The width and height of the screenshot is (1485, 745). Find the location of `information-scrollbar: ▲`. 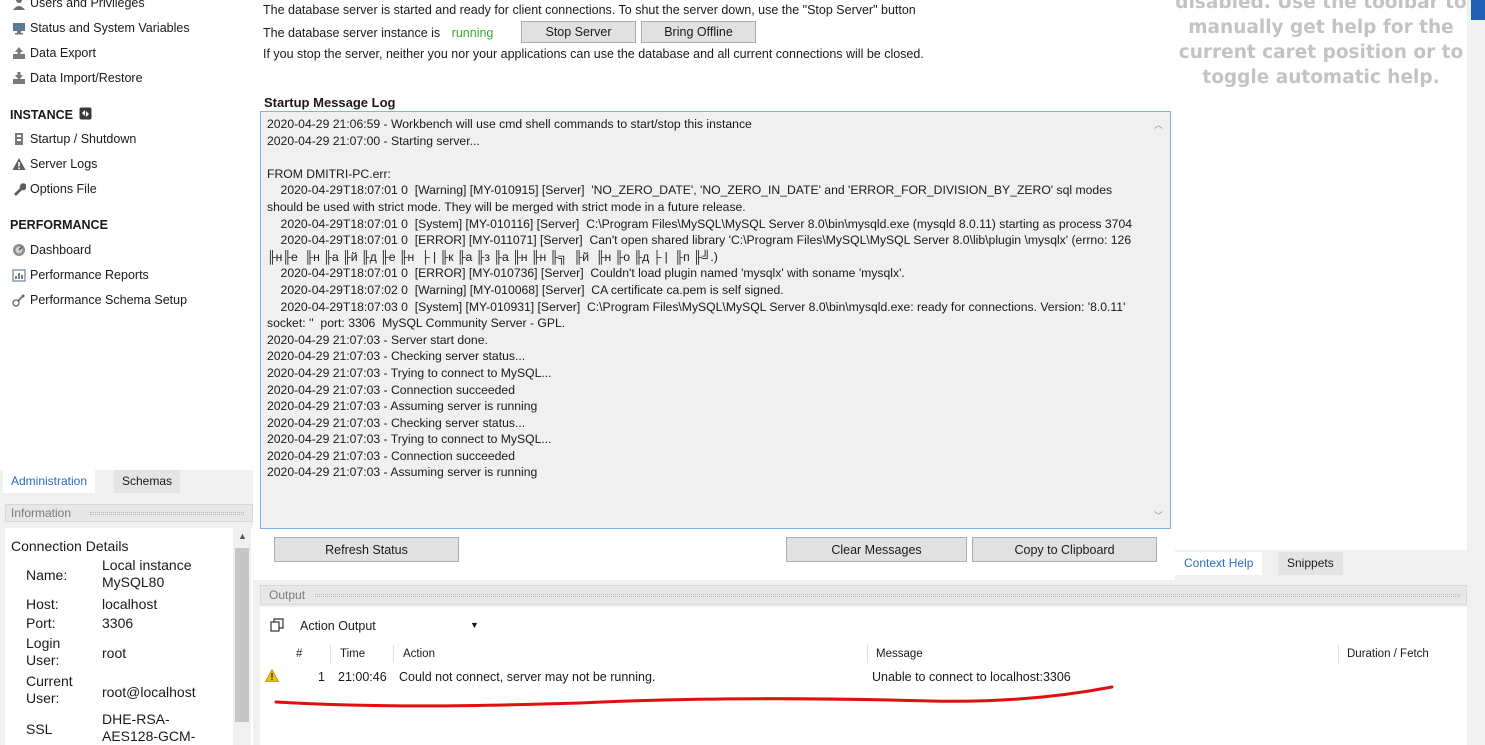

information-scrollbar: ▲ is located at coordinates (242, 636).